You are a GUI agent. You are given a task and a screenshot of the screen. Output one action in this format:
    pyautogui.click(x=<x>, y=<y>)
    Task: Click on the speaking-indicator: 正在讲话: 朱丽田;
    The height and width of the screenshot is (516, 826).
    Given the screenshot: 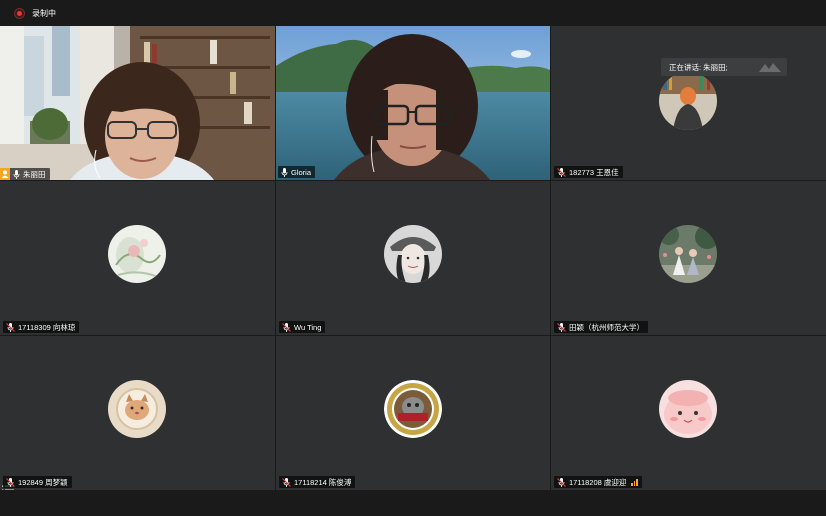 What is the action you would take?
    pyautogui.click(x=724, y=67)
    